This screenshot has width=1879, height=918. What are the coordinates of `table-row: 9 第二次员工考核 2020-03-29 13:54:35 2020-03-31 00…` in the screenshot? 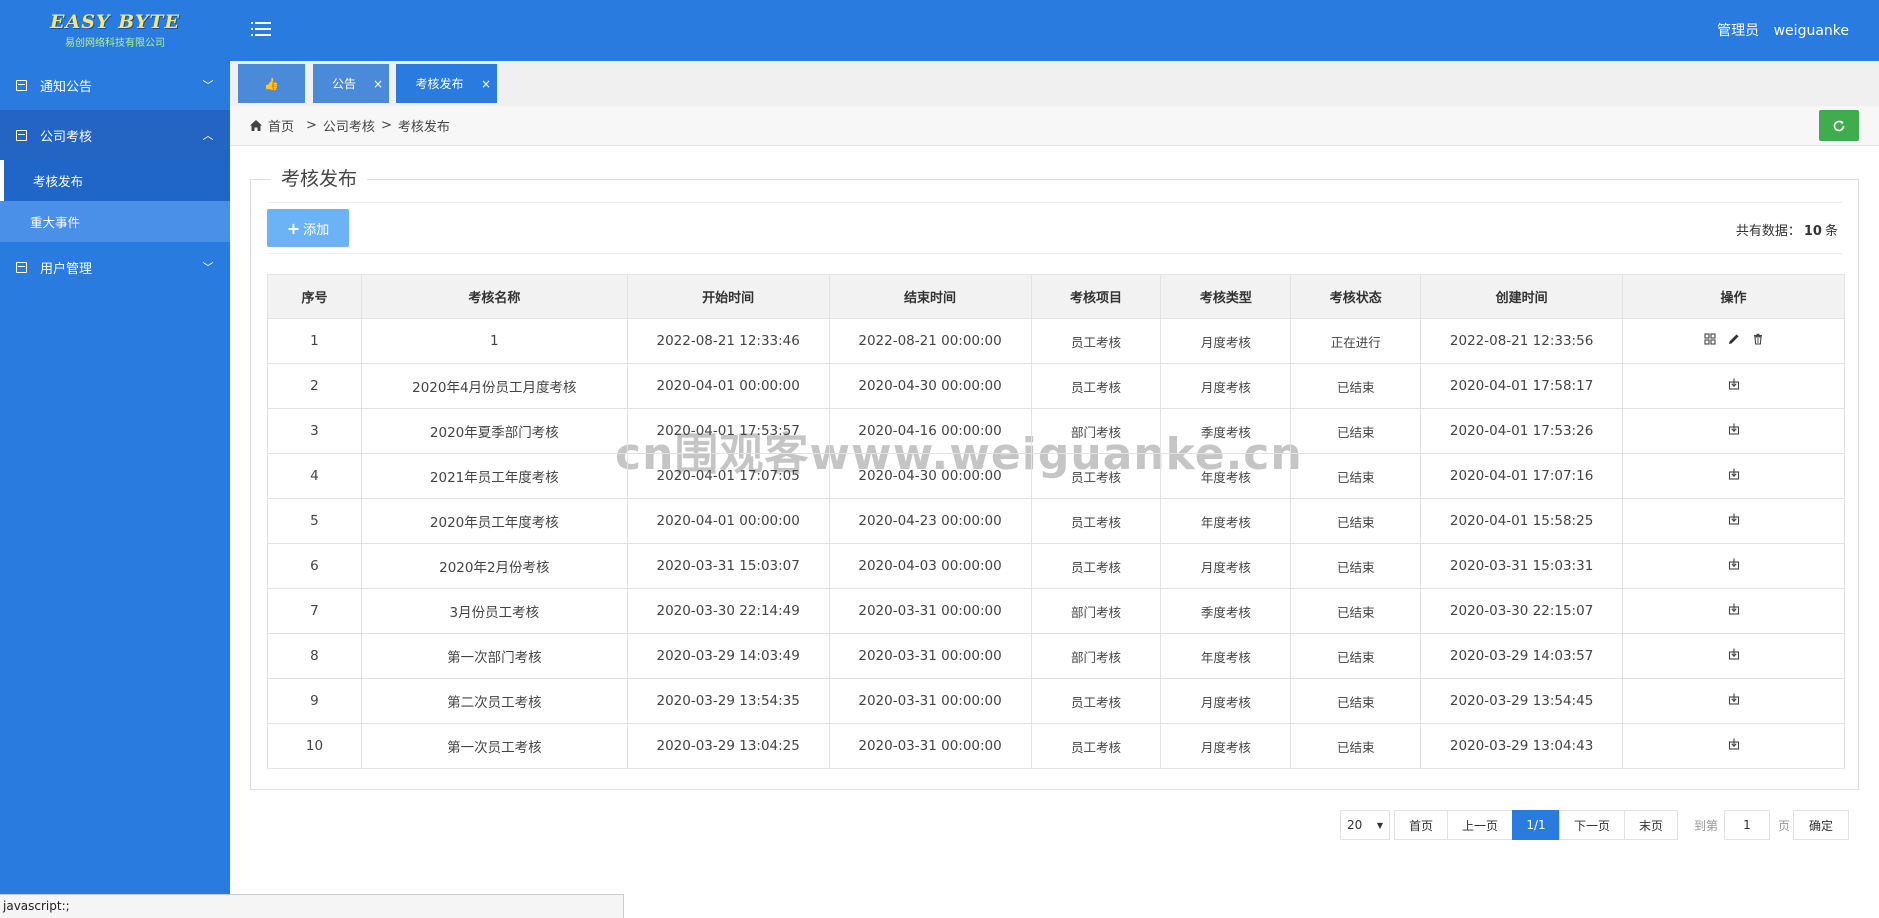 It's located at (1056, 701).